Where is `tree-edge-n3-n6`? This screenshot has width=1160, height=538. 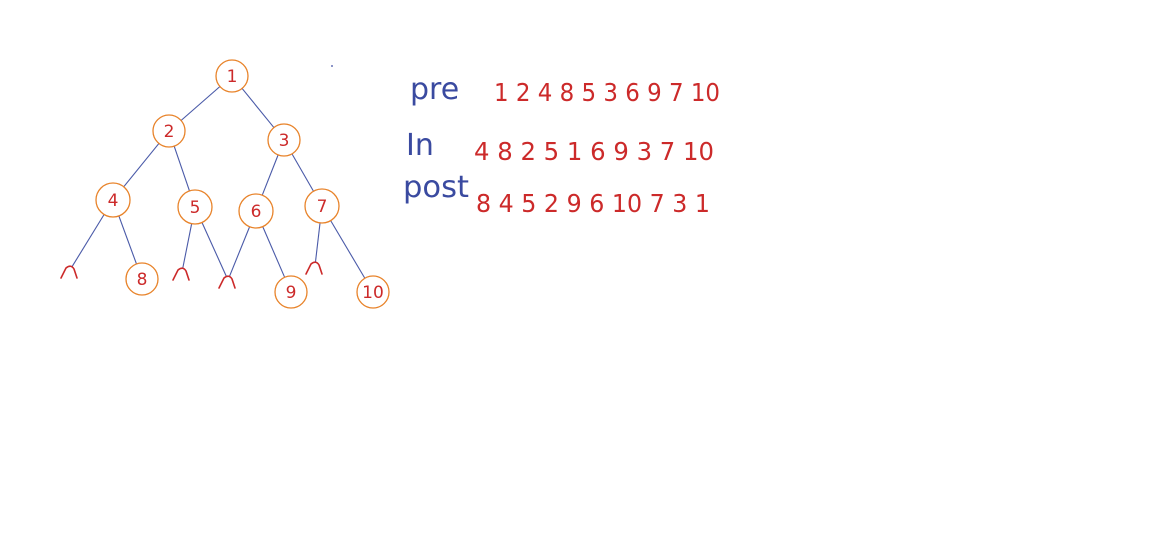 tree-edge-n3-n6 is located at coordinates (270, 175).